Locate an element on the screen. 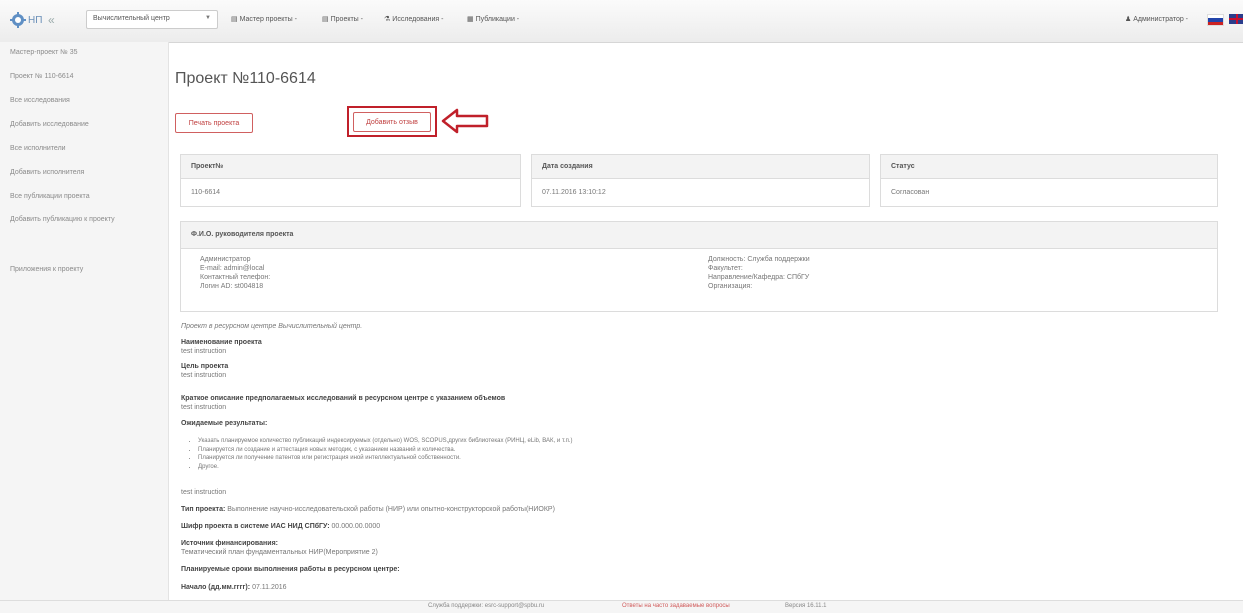 This screenshot has height=613, width=1243. project-type-label: Тип проекта: is located at coordinates (203, 509).